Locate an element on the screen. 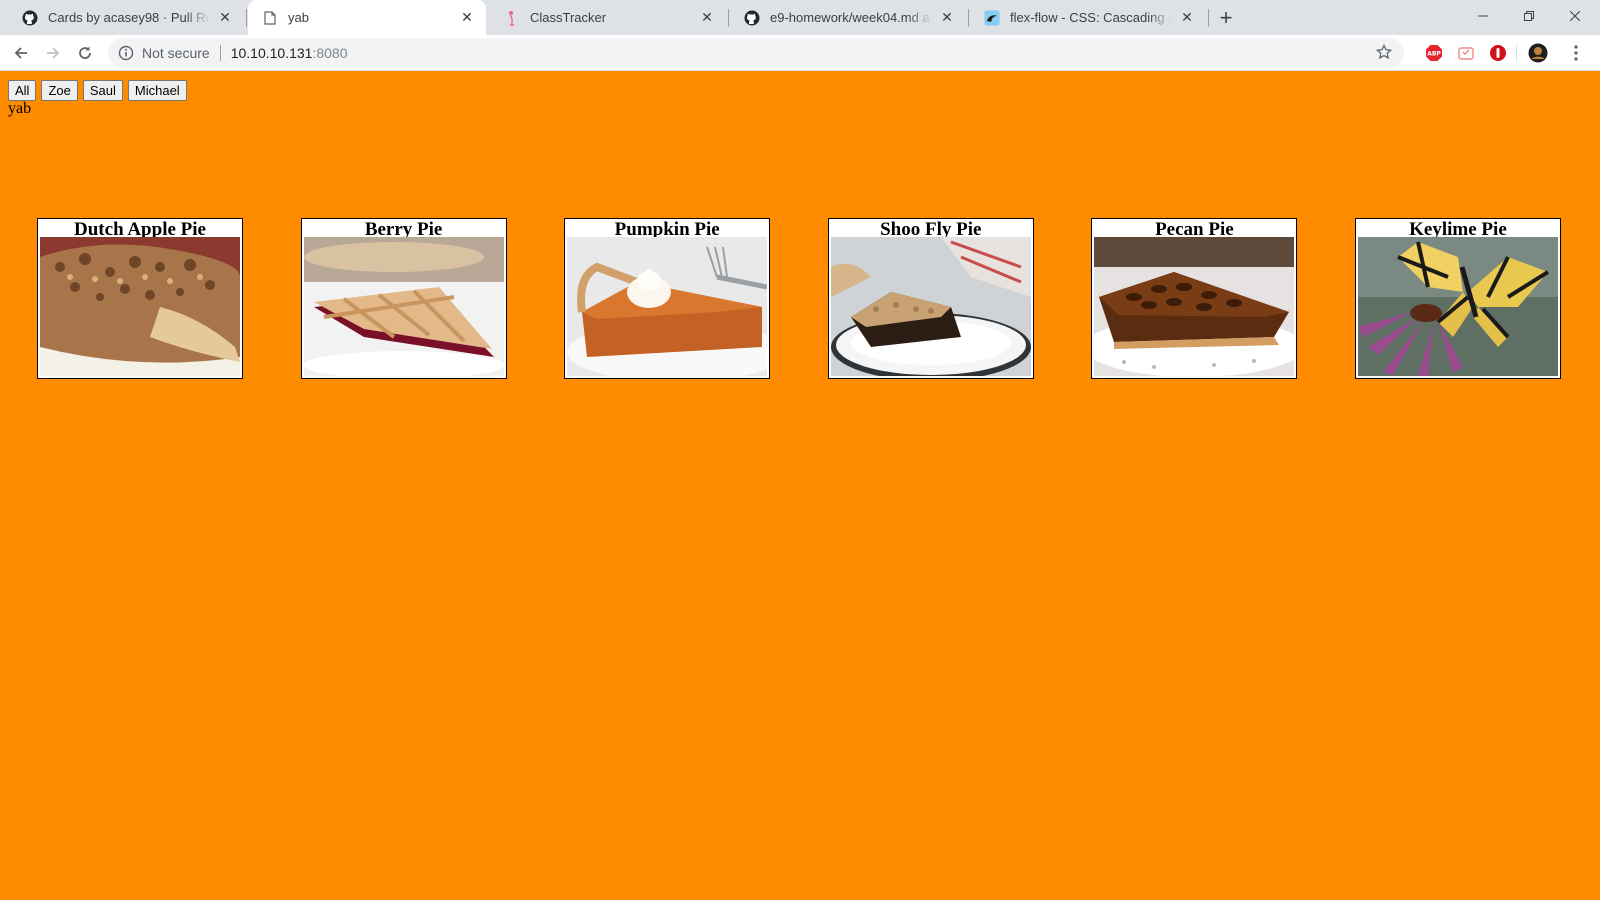  card-keylime-pie: Keylime Pie is located at coordinates (1457, 298).